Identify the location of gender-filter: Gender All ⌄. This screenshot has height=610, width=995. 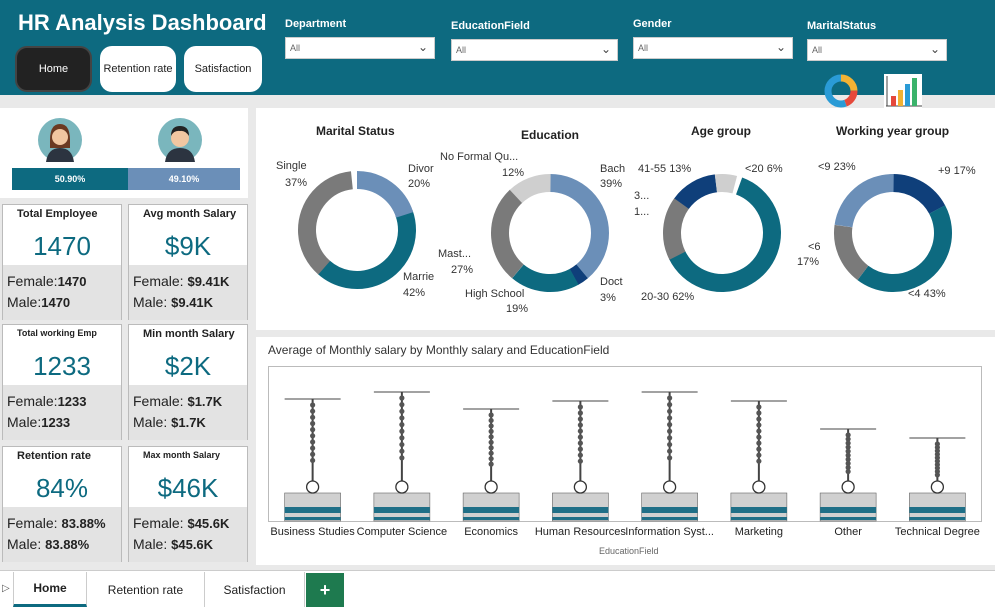
(713, 38).